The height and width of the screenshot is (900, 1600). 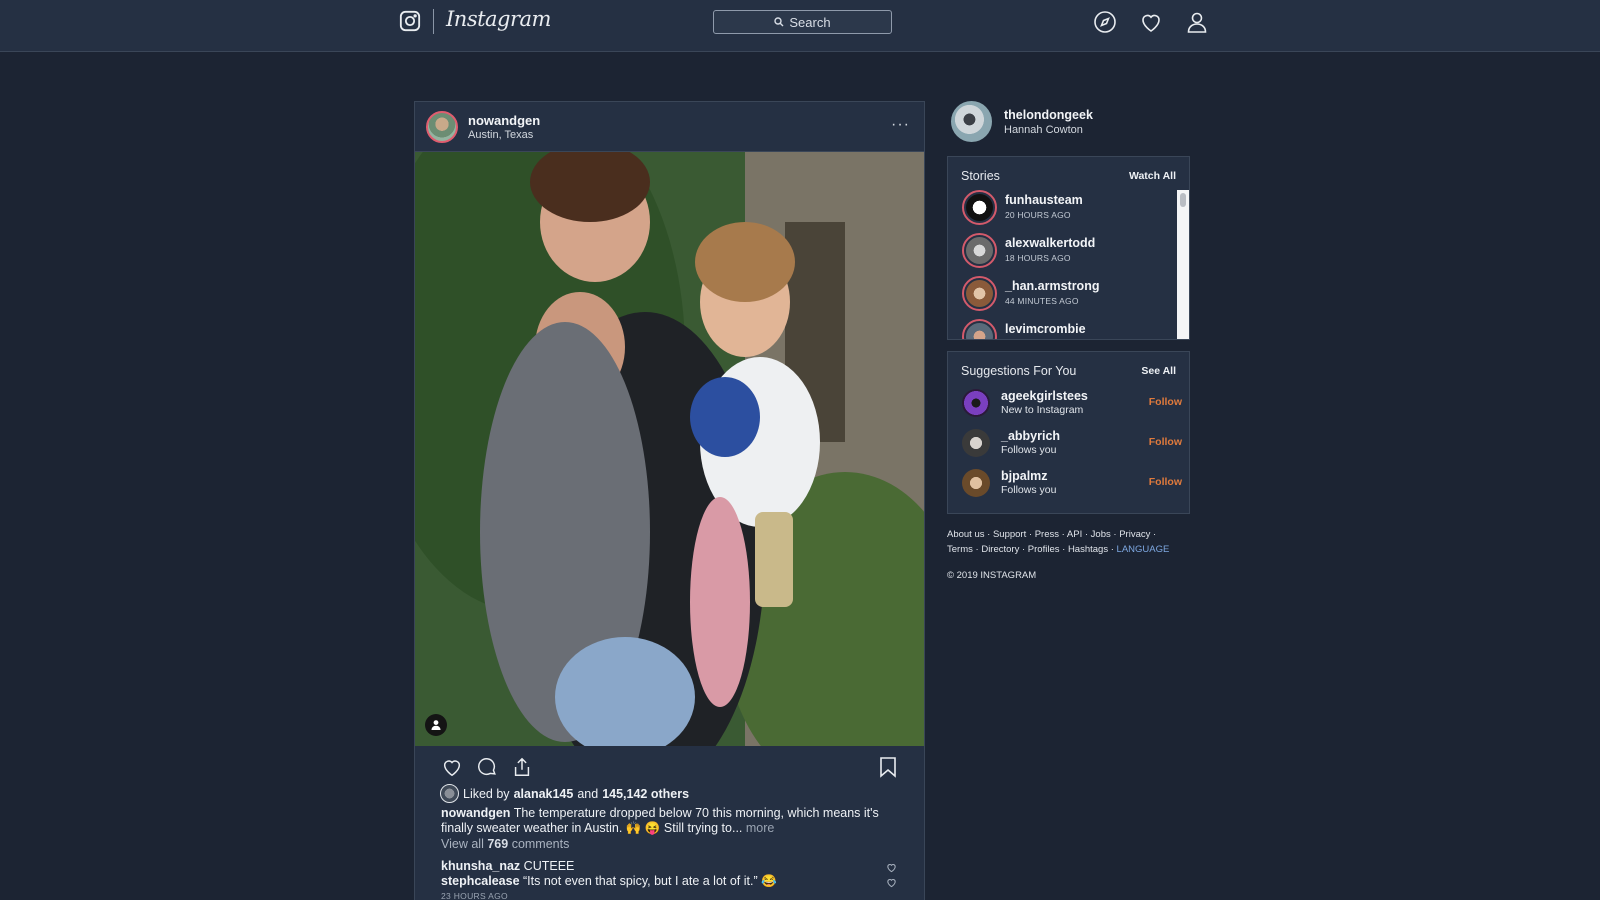 What do you see at coordinates (1067, 208) in the screenshot?
I see `story-item: funhausteam 20 HOURS AGO` at bounding box center [1067, 208].